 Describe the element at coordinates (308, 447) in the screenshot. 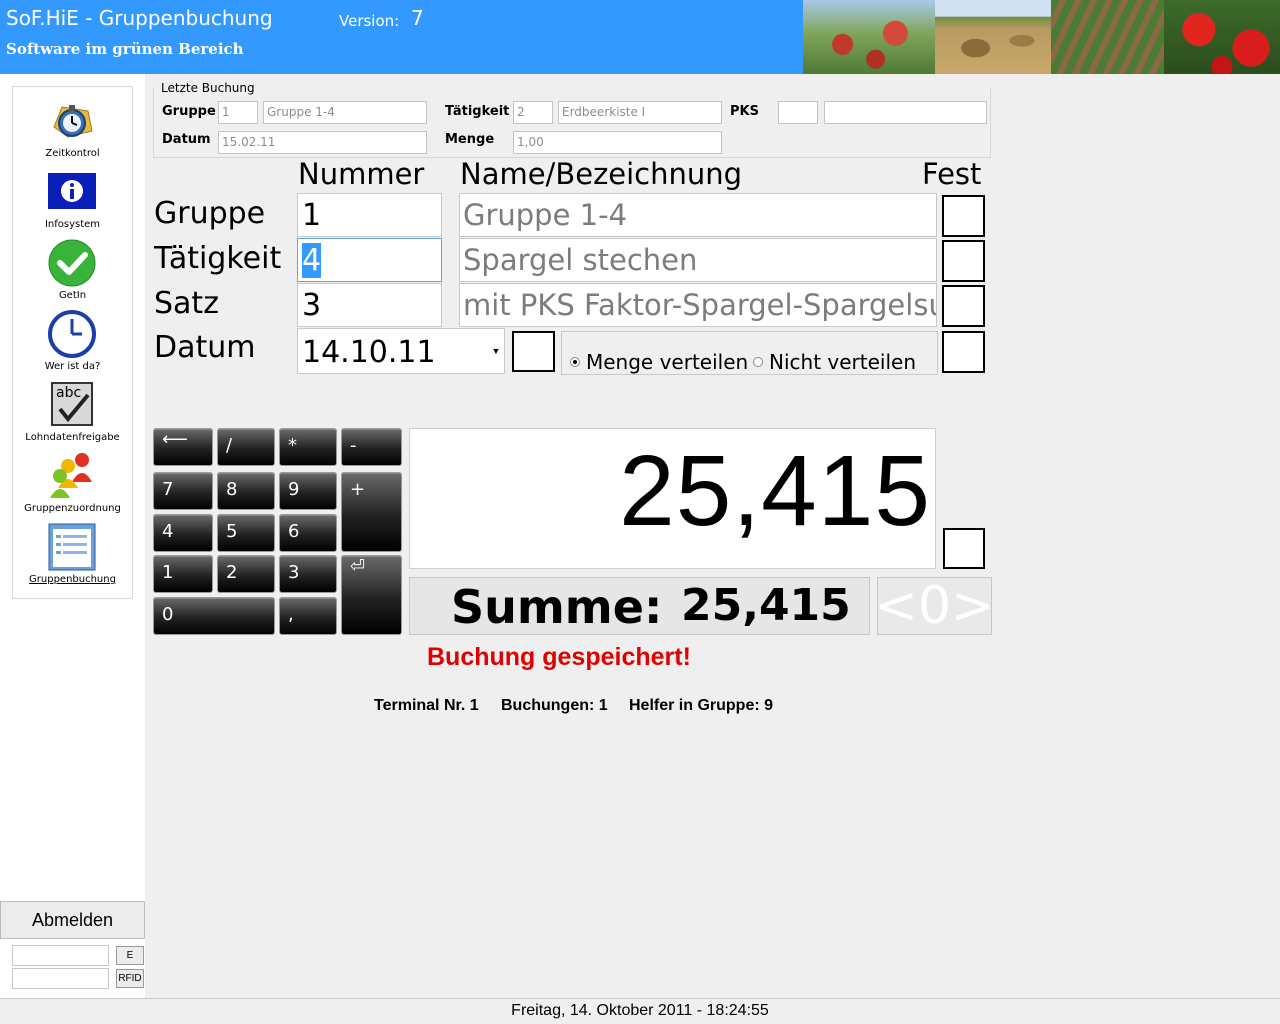

I see `multiply-key: *` at that location.